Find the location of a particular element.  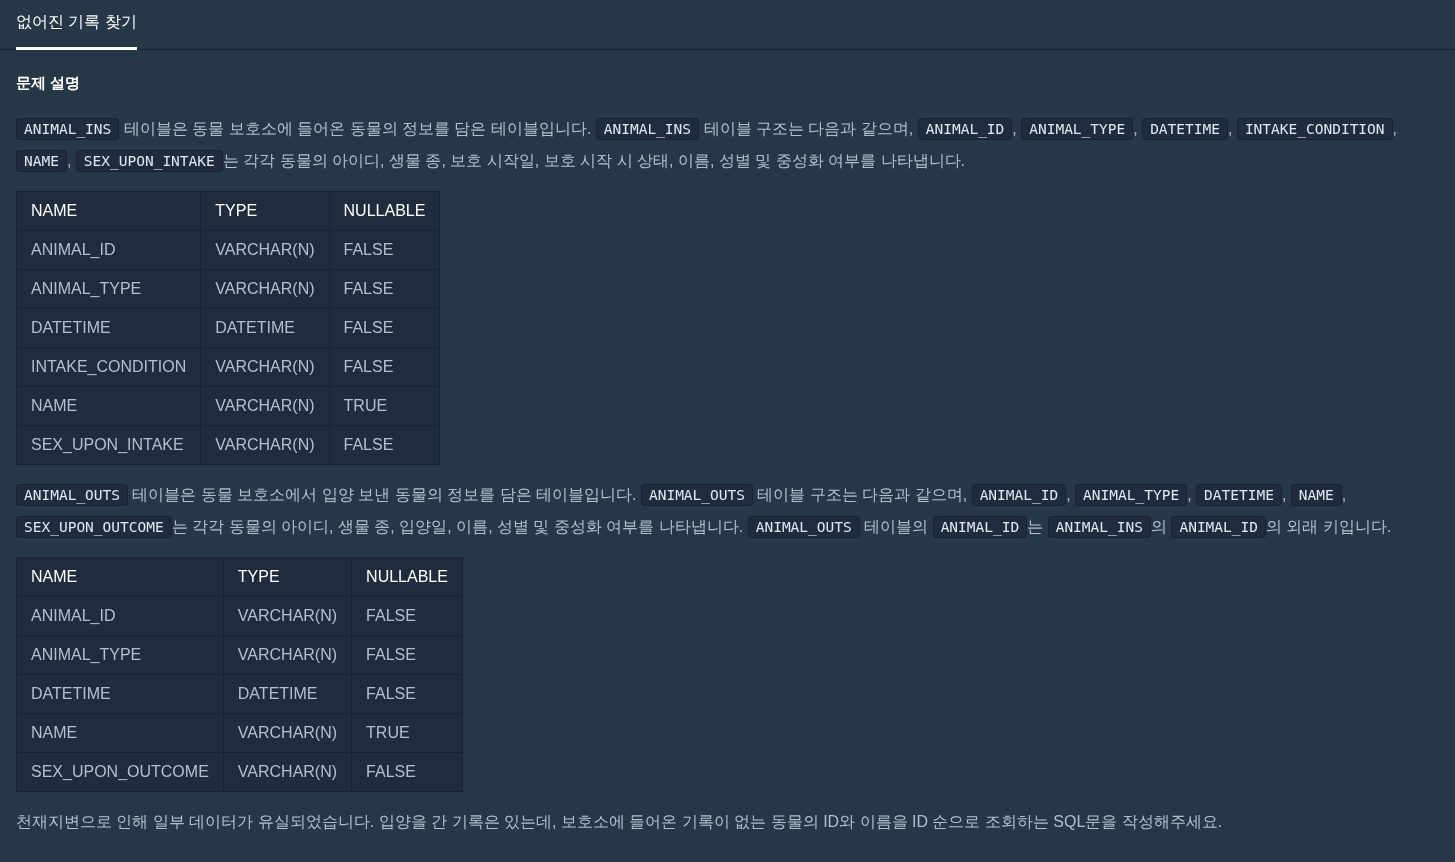

description-paragraph: ANIMAL_INS 테이블은 동물 보호소에 들어온 동물의 정보를 담은 테이블입니다. ANIMAL_INS 테이블 구조는 다음과 같으며, ANIMAL_ID , ANIMAL_TYPE , DATETIME , INTAKE_CONDITION , NAME , SEX_UPON_INTAKE 는 각각 동물의 아이디, 생물 종, 보호 시작일, 보호 시작 시 상태, 이름, 성별 및 중성화 여부를 나타냅니다. is located at coordinates (727, 144).